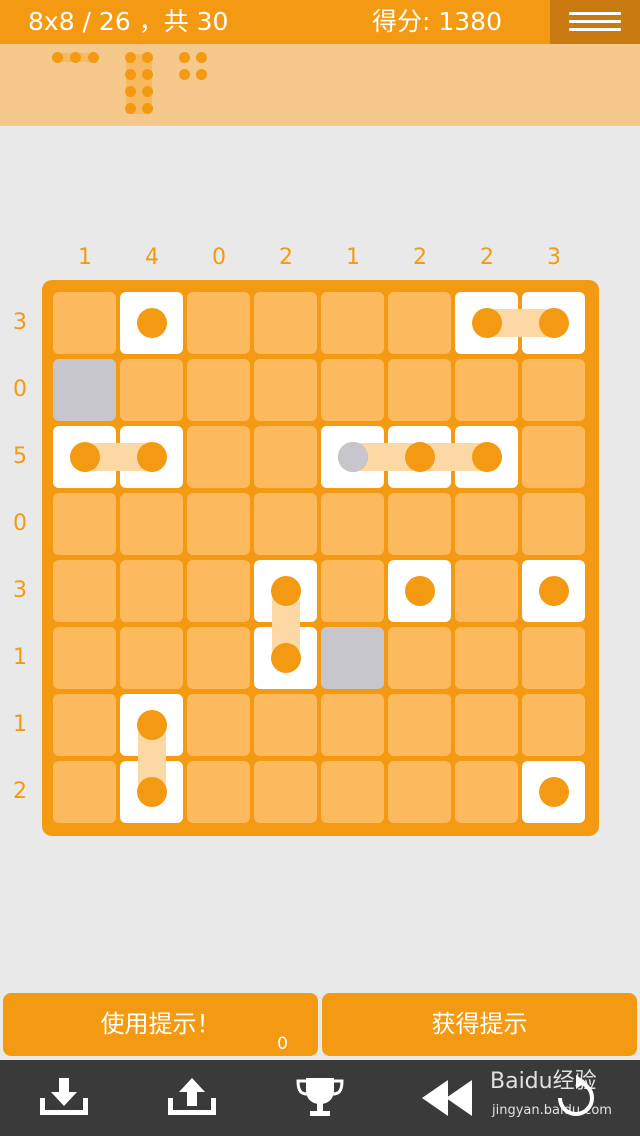  Describe the element at coordinates (448, 1098) in the screenshot. I see `rewind-icon` at that location.